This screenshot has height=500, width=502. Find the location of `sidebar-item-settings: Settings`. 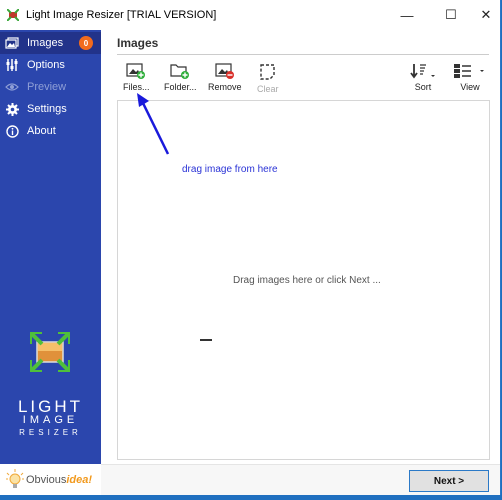

sidebar-item-settings: Settings is located at coordinates (50, 109).